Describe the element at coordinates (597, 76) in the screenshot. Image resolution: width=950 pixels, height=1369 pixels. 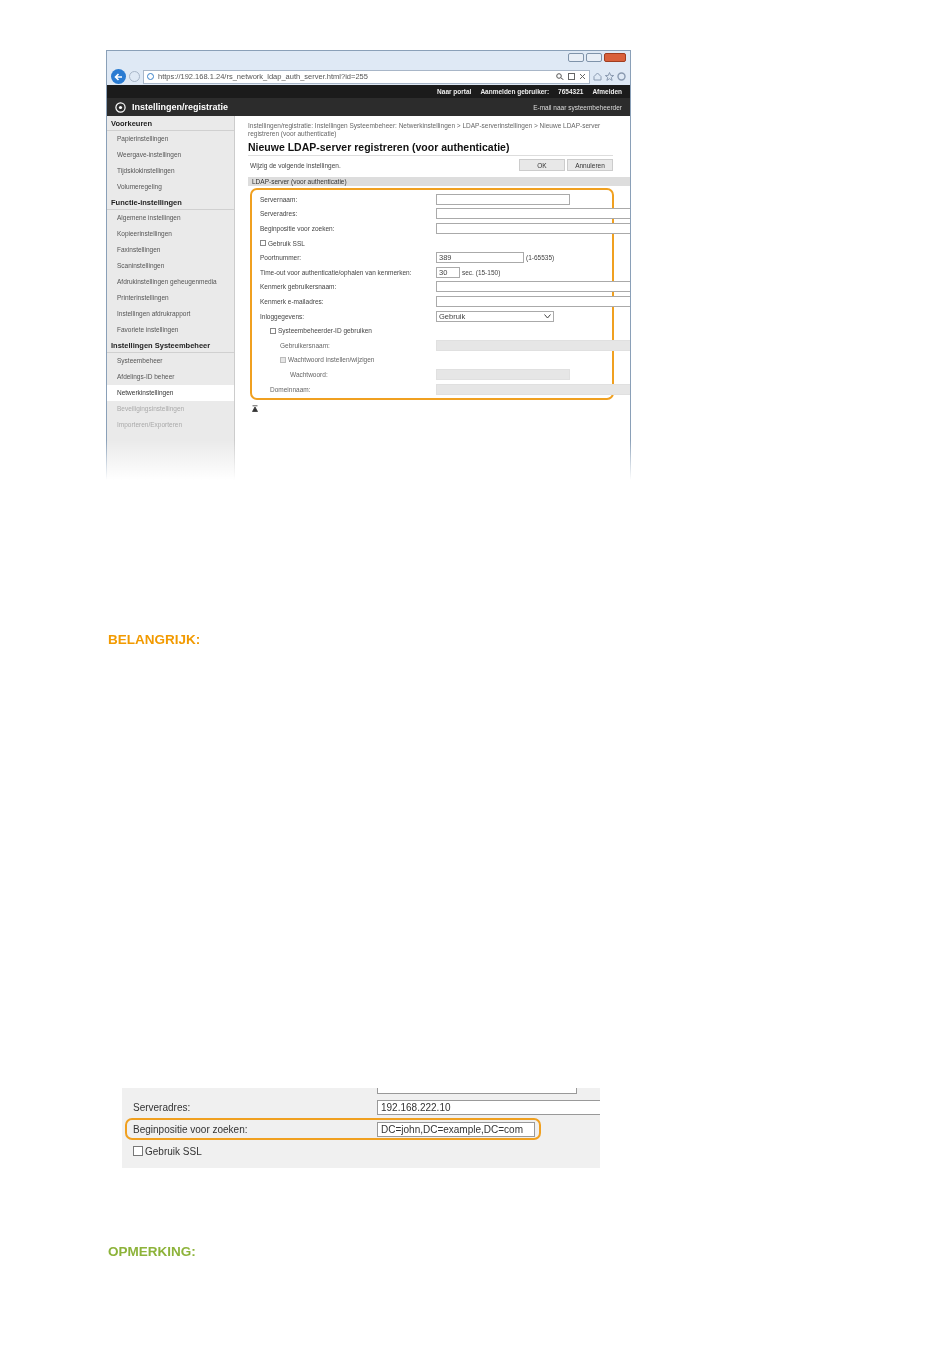
I see `home-icon` at that location.